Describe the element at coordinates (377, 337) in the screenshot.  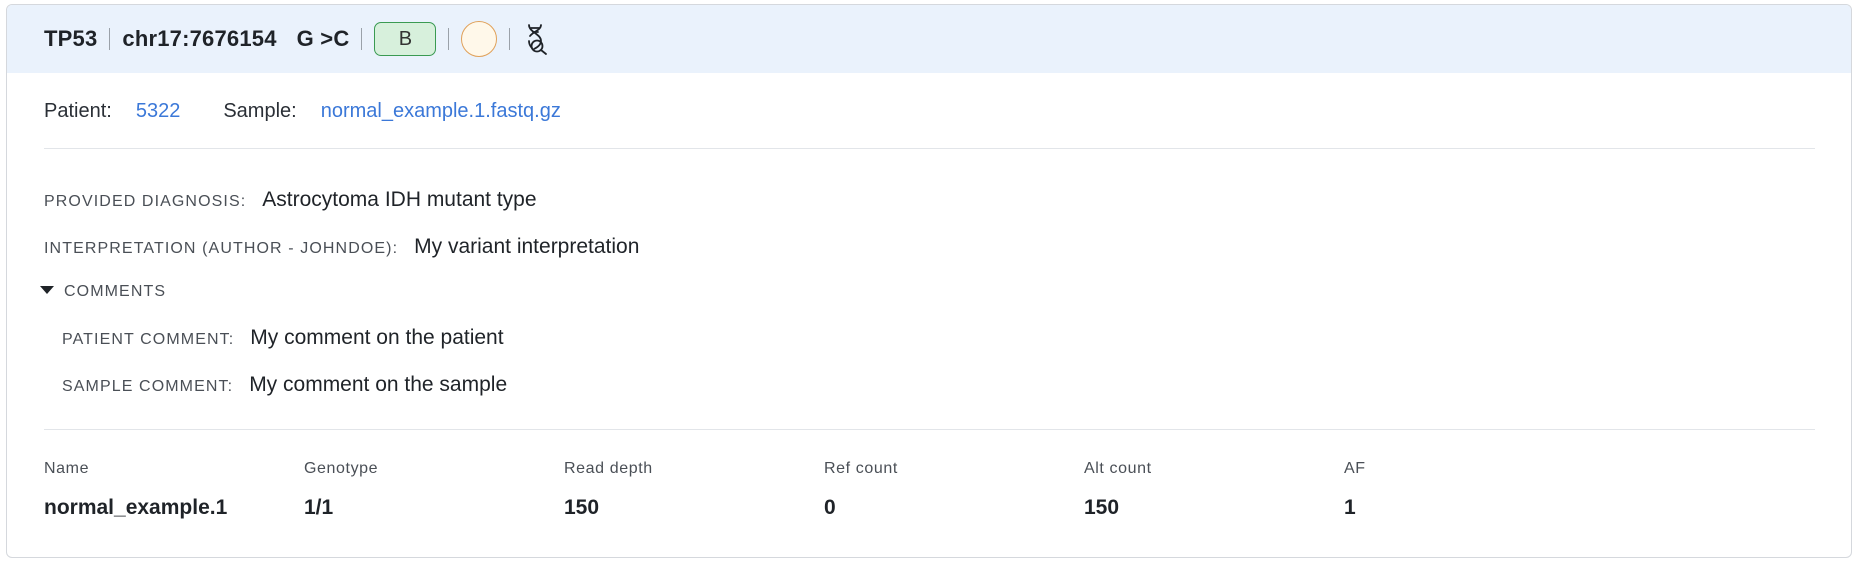
I see `patient-comment-value: My comment on the patient` at that location.